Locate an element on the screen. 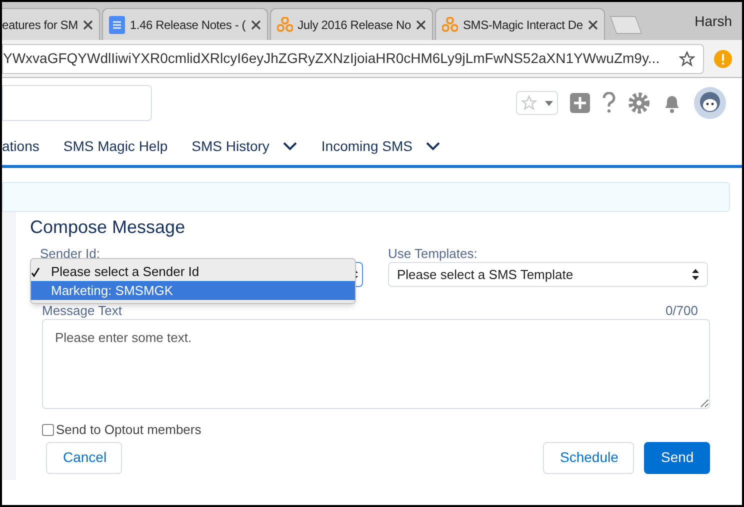 This screenshot has width=744, height=507. checkbox is located at coordinates (48, 430).